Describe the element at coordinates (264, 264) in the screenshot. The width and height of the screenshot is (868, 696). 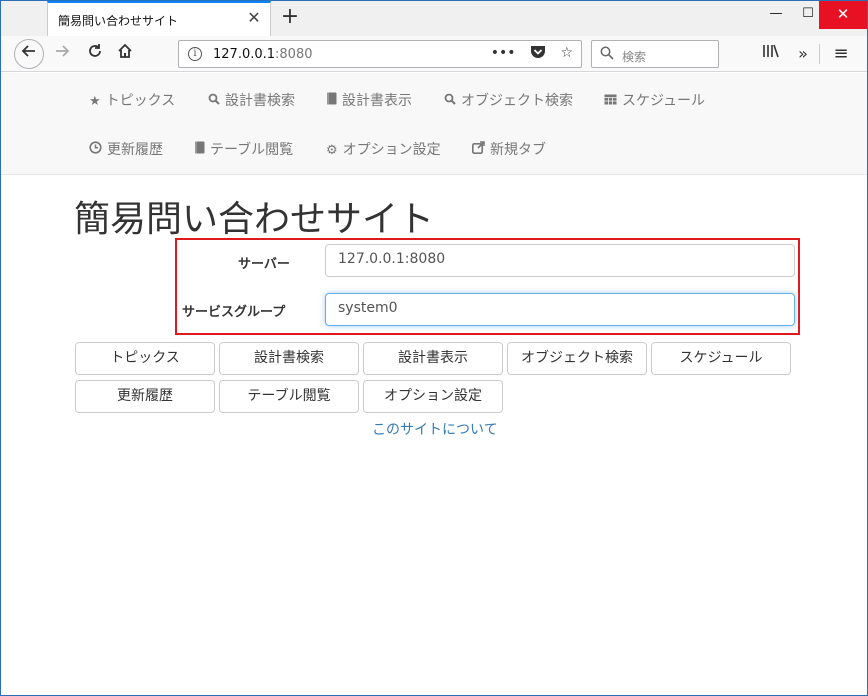
I see `server-label: サーバー` at that location.